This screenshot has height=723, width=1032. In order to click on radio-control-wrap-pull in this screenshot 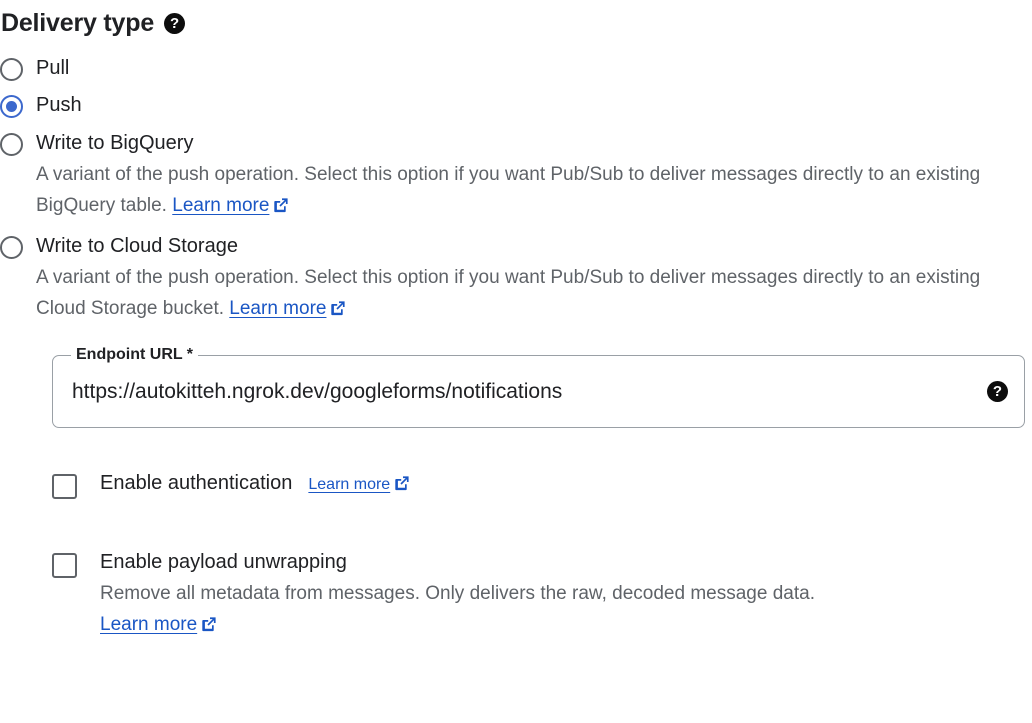, I will do `click(18, 68)`.